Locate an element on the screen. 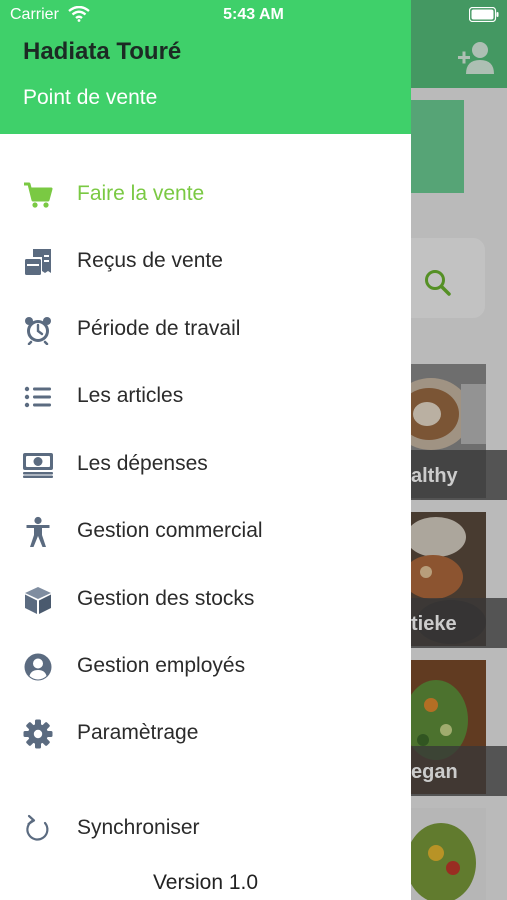  menu-item-recus-de-vente: Reçus de vente is located at coordinates (205, 262).